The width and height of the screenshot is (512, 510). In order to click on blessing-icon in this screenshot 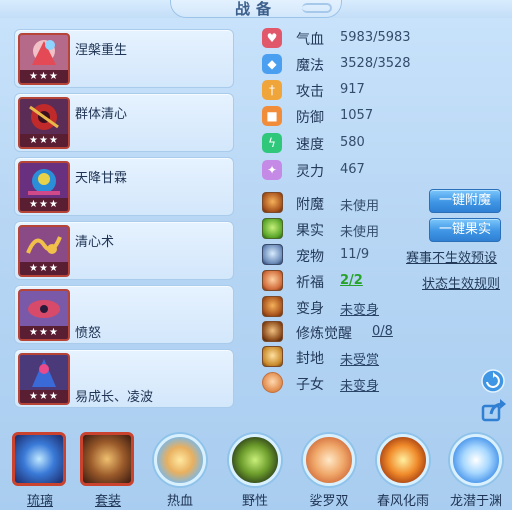, I will do `click(272, 280)`.